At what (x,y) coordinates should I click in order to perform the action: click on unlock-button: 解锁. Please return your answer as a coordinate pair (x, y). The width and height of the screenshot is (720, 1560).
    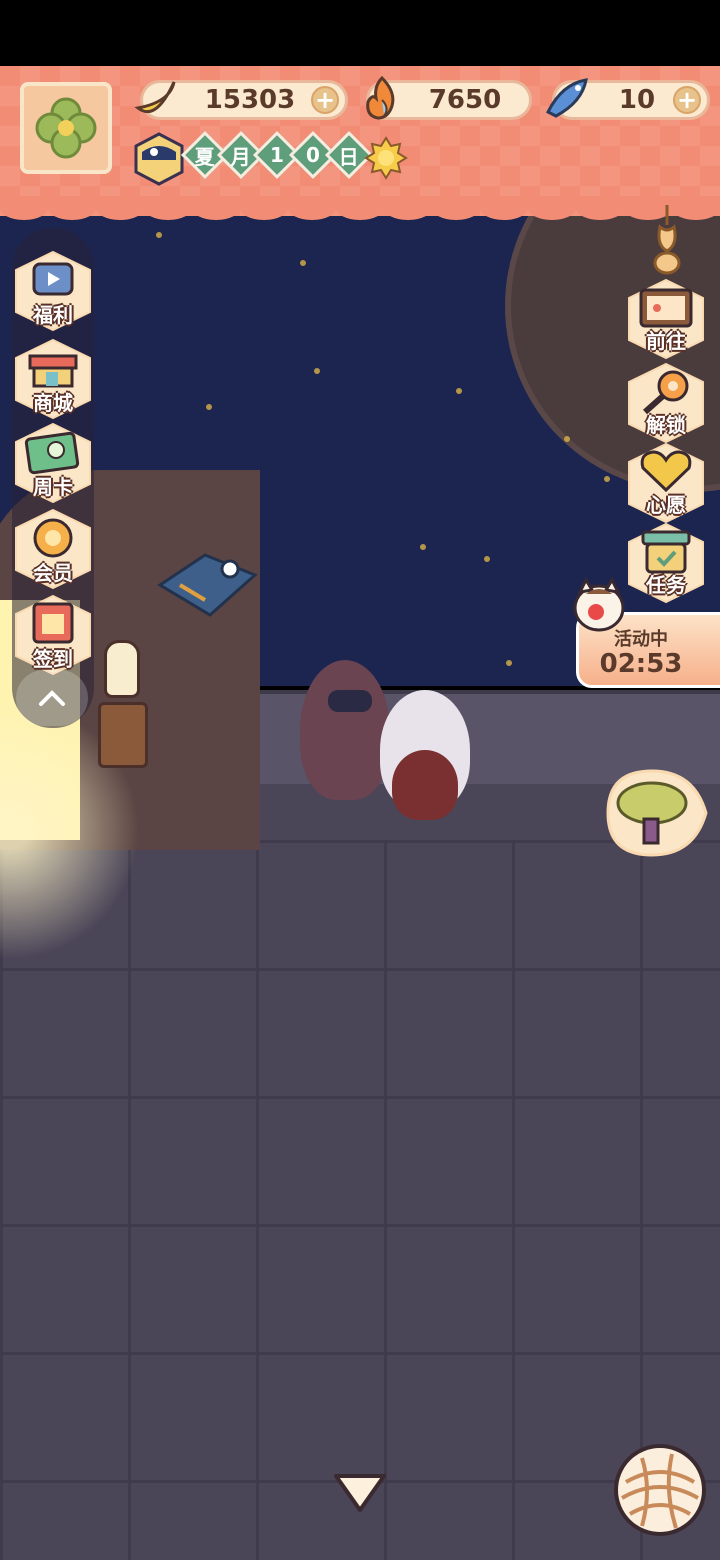
    Looking at the image, I should click on (666, 403).